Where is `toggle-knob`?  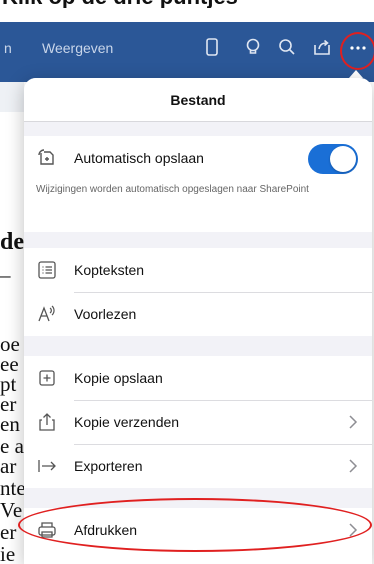 toggle-knob is located at coordinates (343, 159).